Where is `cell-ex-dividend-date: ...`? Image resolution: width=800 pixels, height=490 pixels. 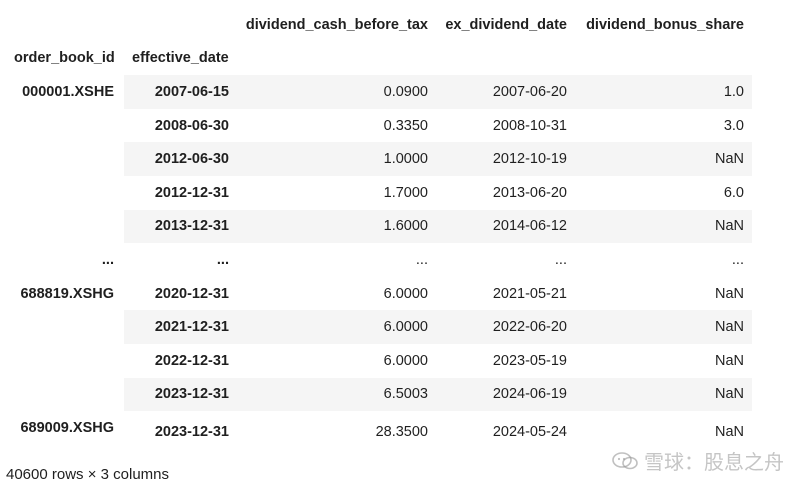
cell-ex-dividend-date: ... is located at coordinates (505, 260).